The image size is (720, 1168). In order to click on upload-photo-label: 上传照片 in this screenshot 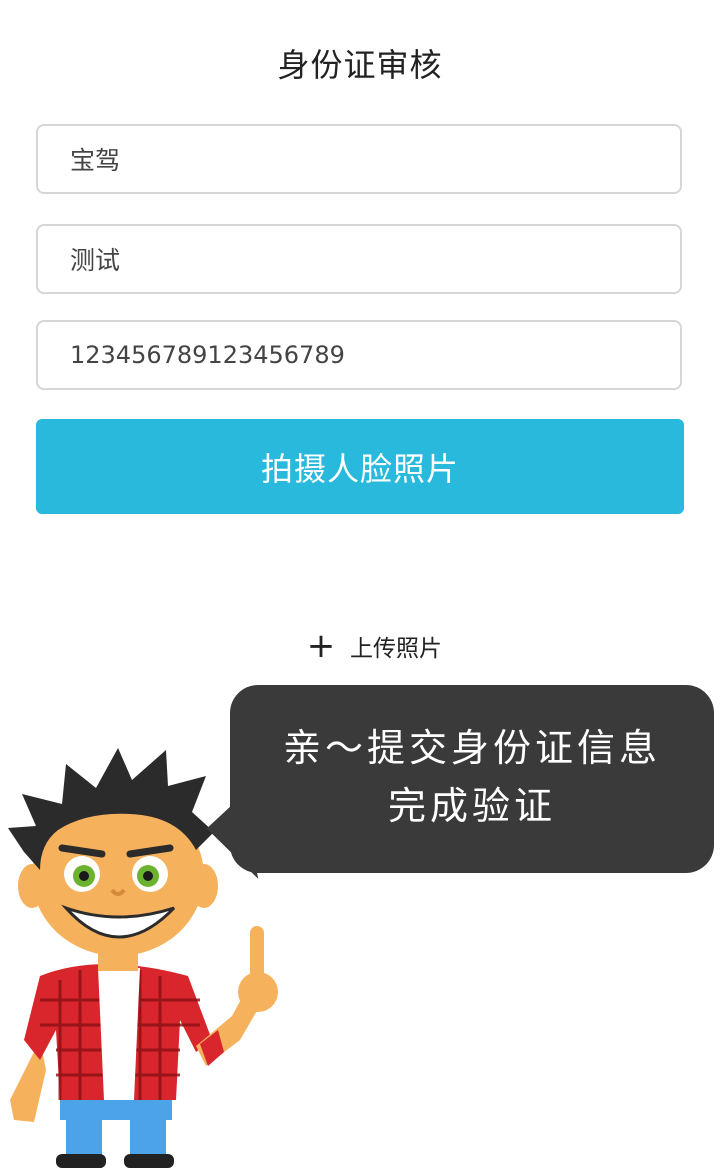, I will do `click(396, 649)`.